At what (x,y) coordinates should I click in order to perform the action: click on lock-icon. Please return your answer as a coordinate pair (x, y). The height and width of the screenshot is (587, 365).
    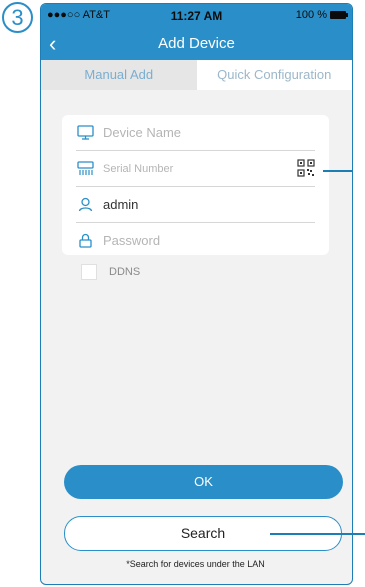
    Looking at the image, I should click on (85, 241).